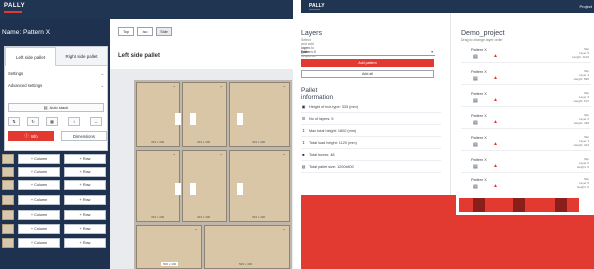 The height and width of the screenshot is (269, 594). What do you see at coordinates (170, 264) in the screenshot?
I see `box-label: 500 x 400` at bounding box center [170, 264].